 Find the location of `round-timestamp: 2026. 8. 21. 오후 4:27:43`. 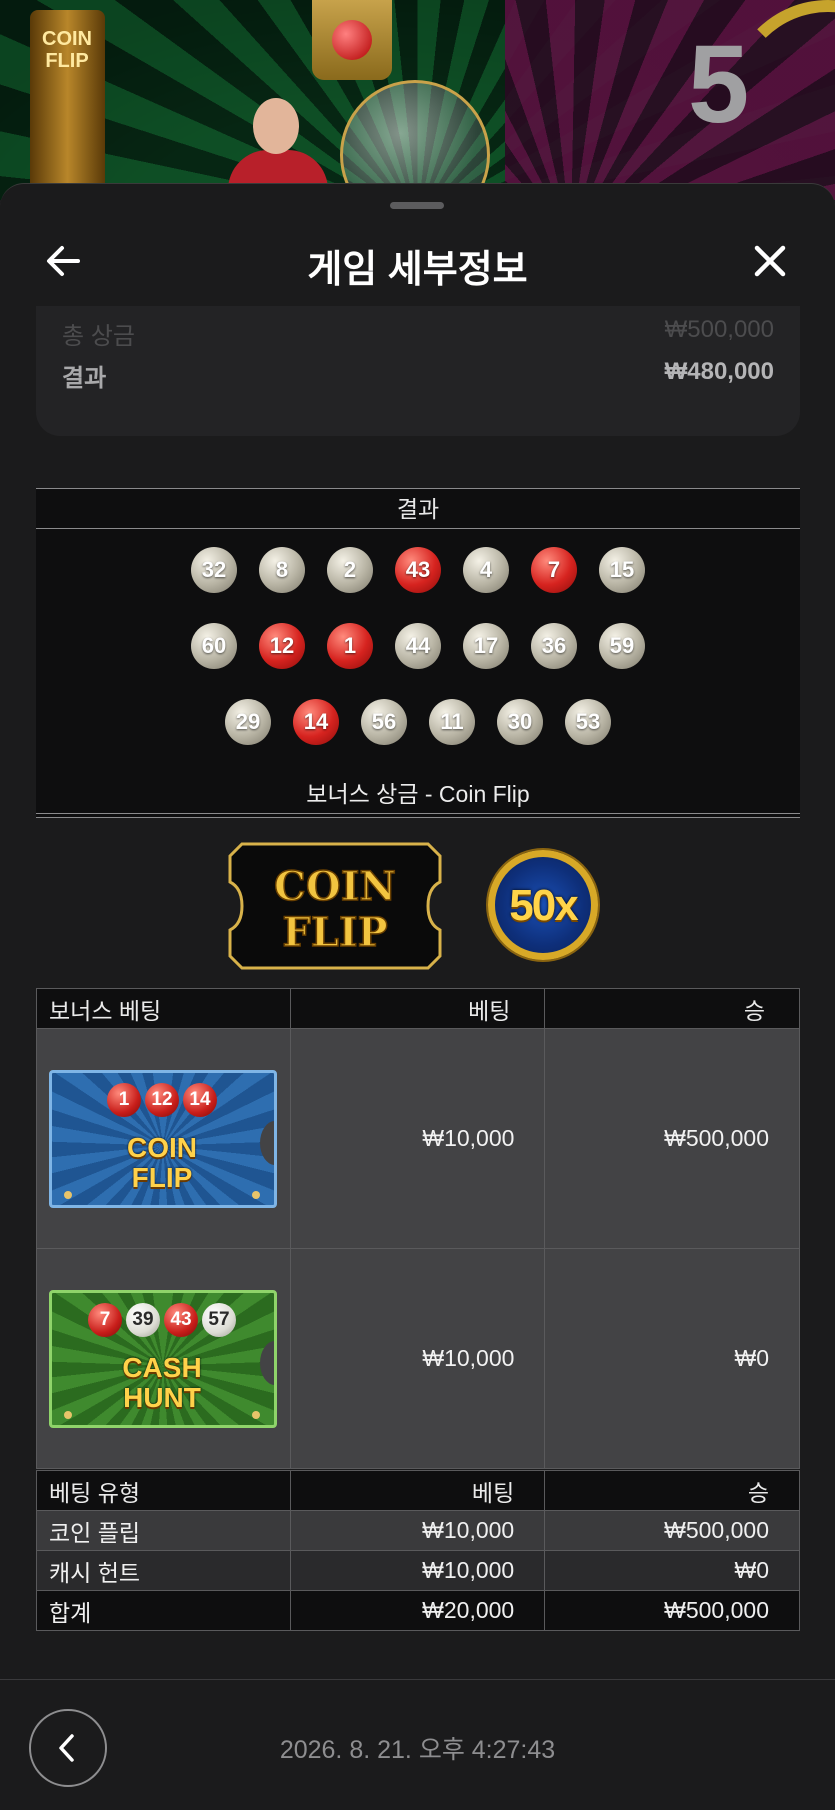

round-timestamp: 2026. 8. 21. 오후 4:27:43 is located at coordinates (417, 1750).